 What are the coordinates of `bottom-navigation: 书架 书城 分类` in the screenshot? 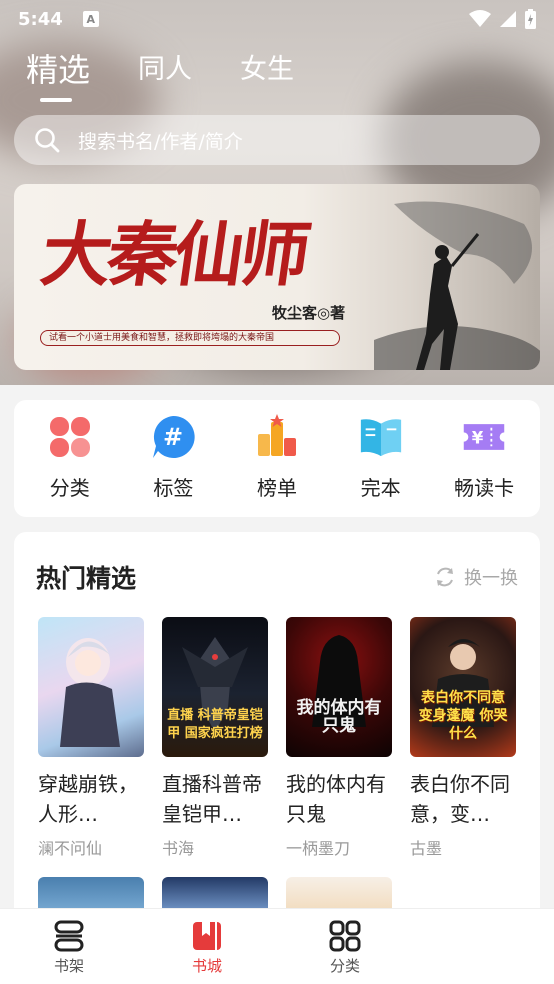 It's located at (277, 946).